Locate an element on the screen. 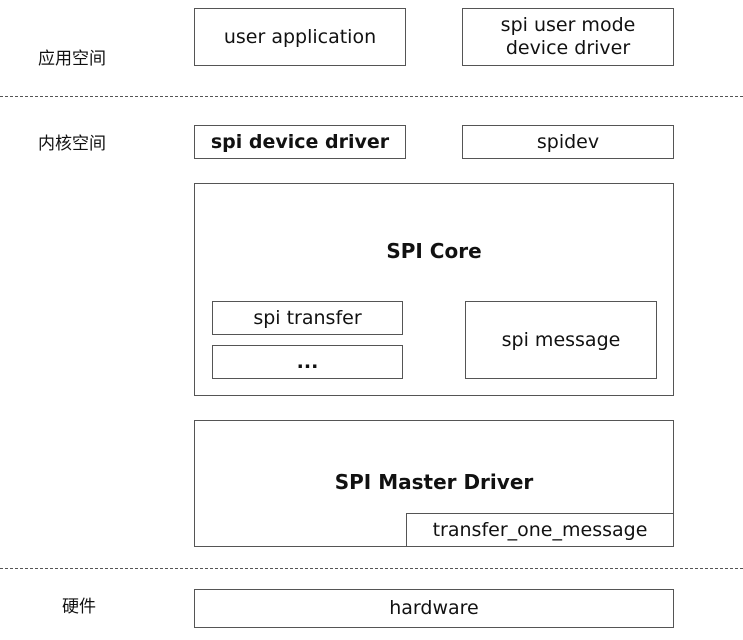 The image size is (743, 640). spi-transfer-box: spi transfer is located at coordinates (307, 318).